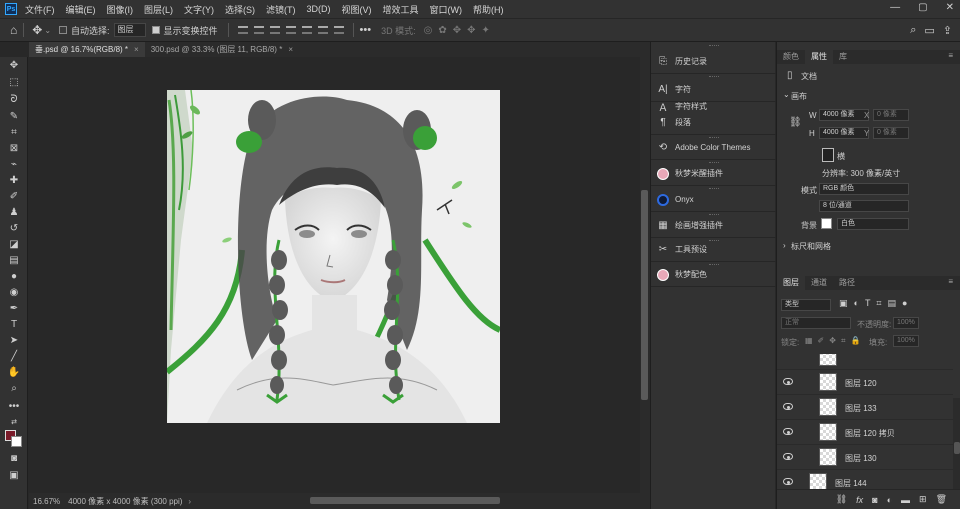 This screenshot has width=960, height=509. Describe the element at coordinates (713, 62) in the screenshot. I see `panel-history: ⎘ 历史记录` at that location.